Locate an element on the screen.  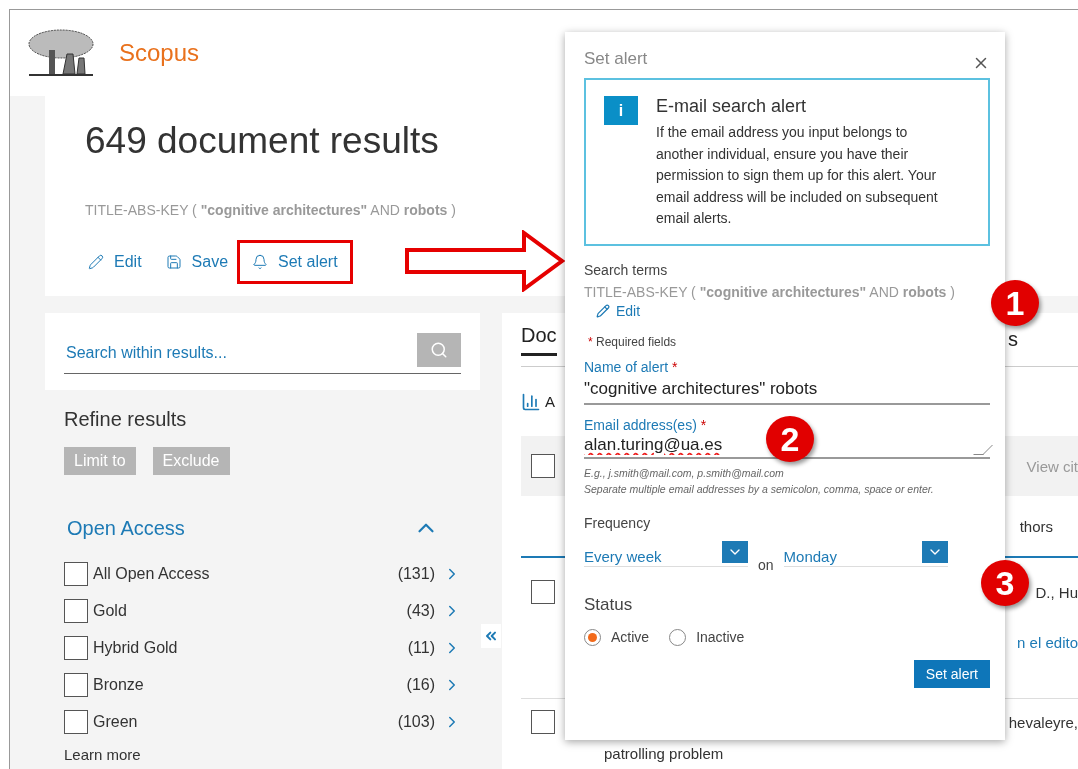
search-terms-label: Search terms is located at coordinates (626, 269).